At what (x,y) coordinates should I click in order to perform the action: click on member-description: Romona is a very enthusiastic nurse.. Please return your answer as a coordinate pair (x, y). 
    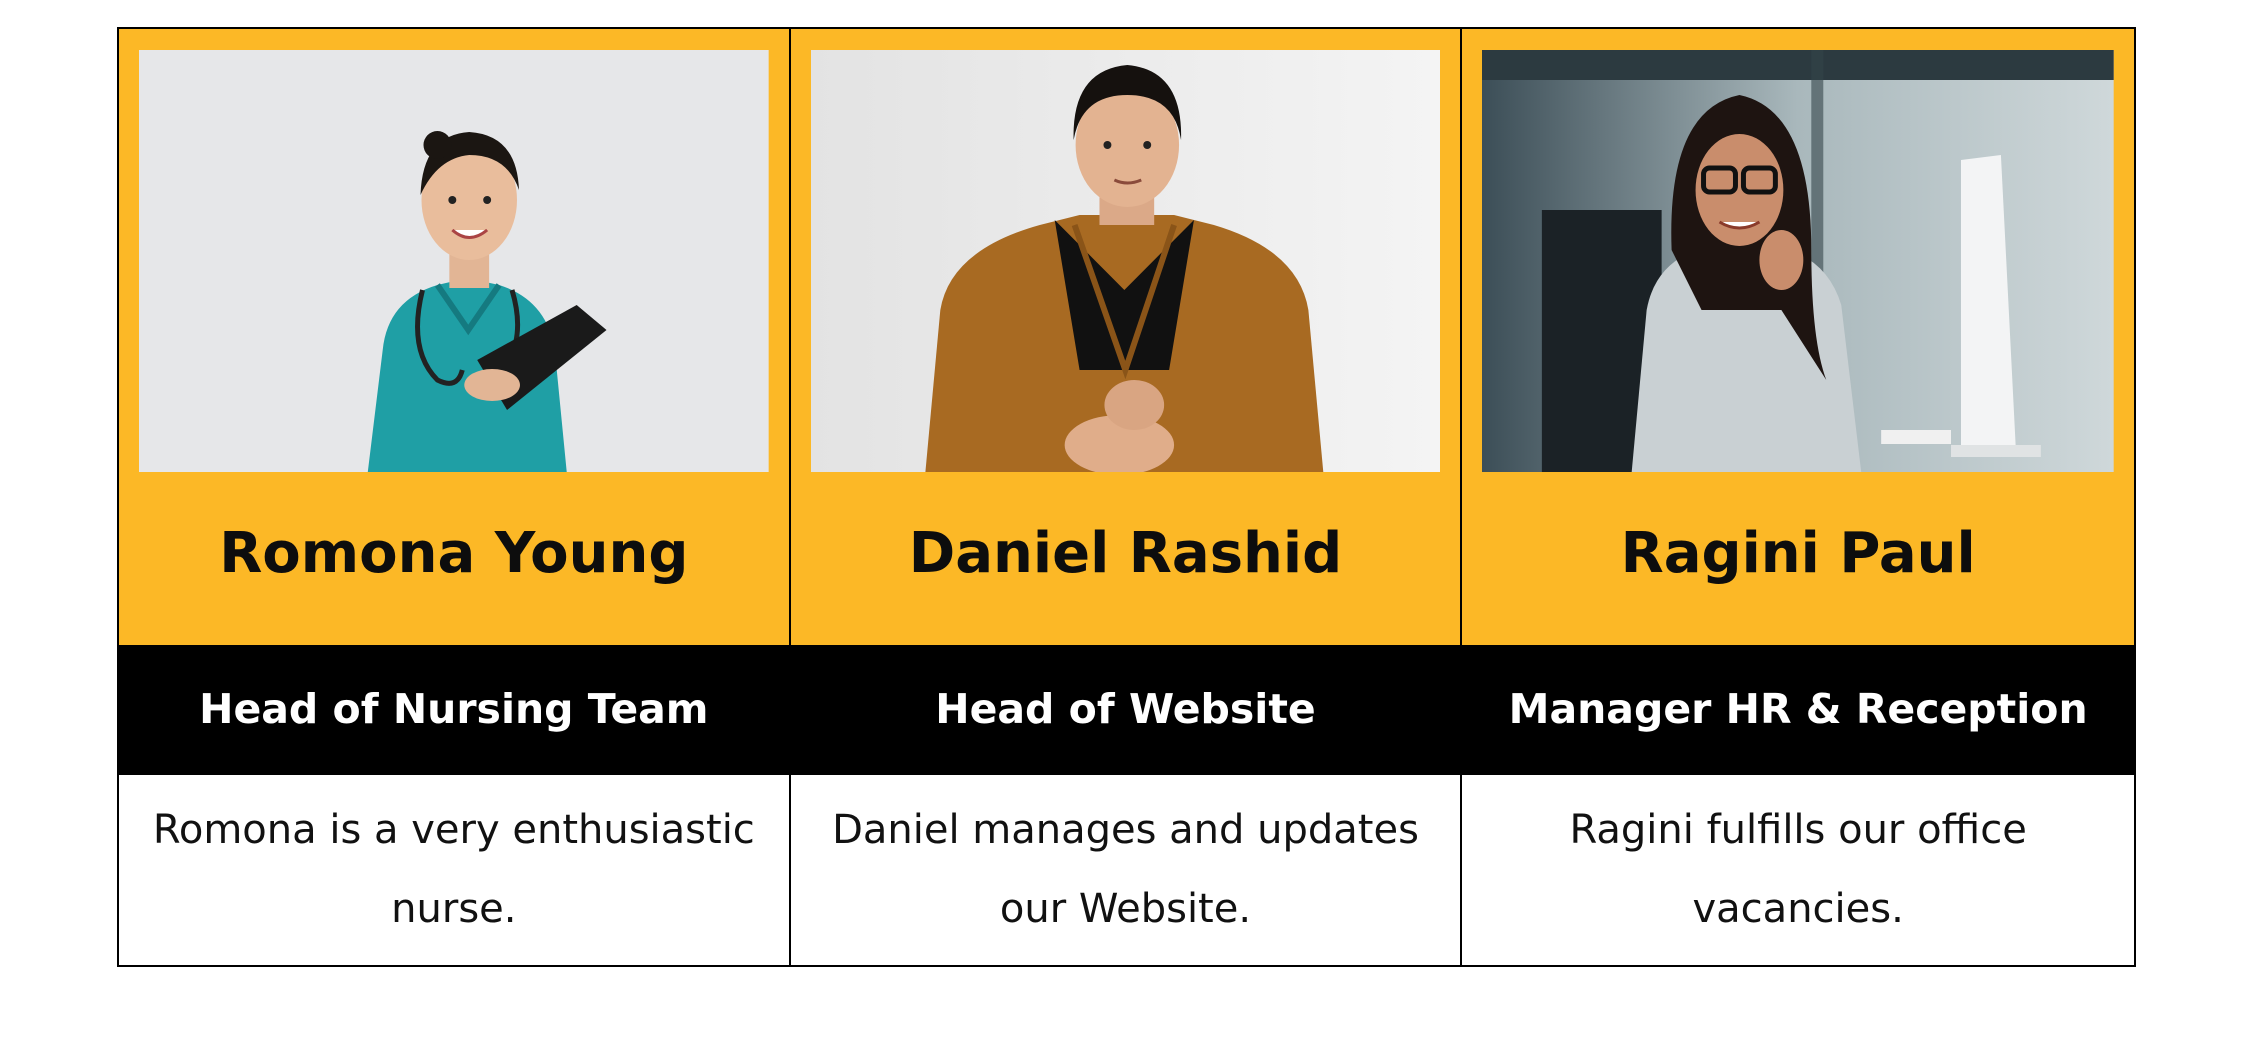
    Looking at the image, I should click on (454, 869).